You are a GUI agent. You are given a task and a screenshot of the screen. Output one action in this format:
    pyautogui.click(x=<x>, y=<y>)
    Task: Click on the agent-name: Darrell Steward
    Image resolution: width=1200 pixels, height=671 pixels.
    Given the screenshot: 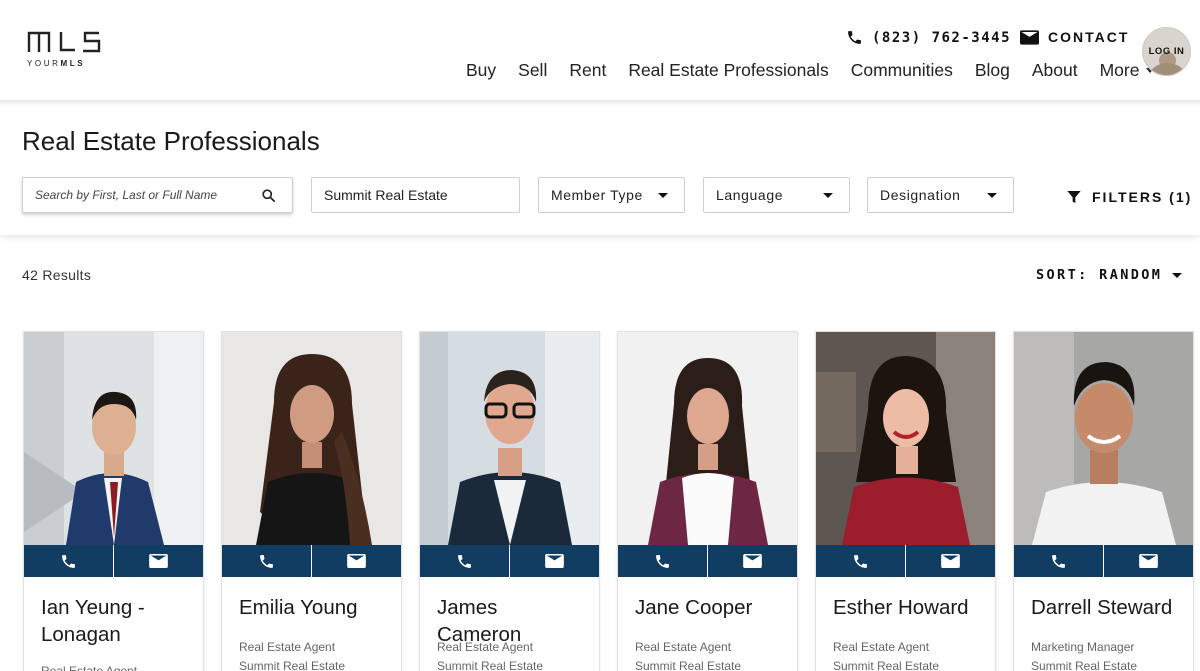 What is the action you would take?
    pyautogui.click(x=1106, y=607)
    